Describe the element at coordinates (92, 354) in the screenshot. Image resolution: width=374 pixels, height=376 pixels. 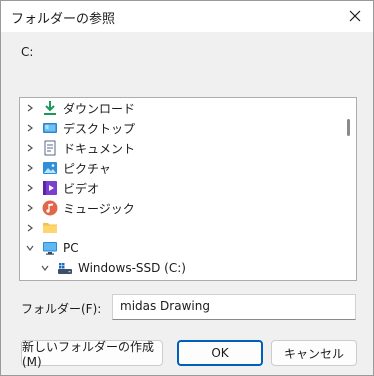
I see `new-folder-button: 新しいフォルダーの作成(M)` at that location.